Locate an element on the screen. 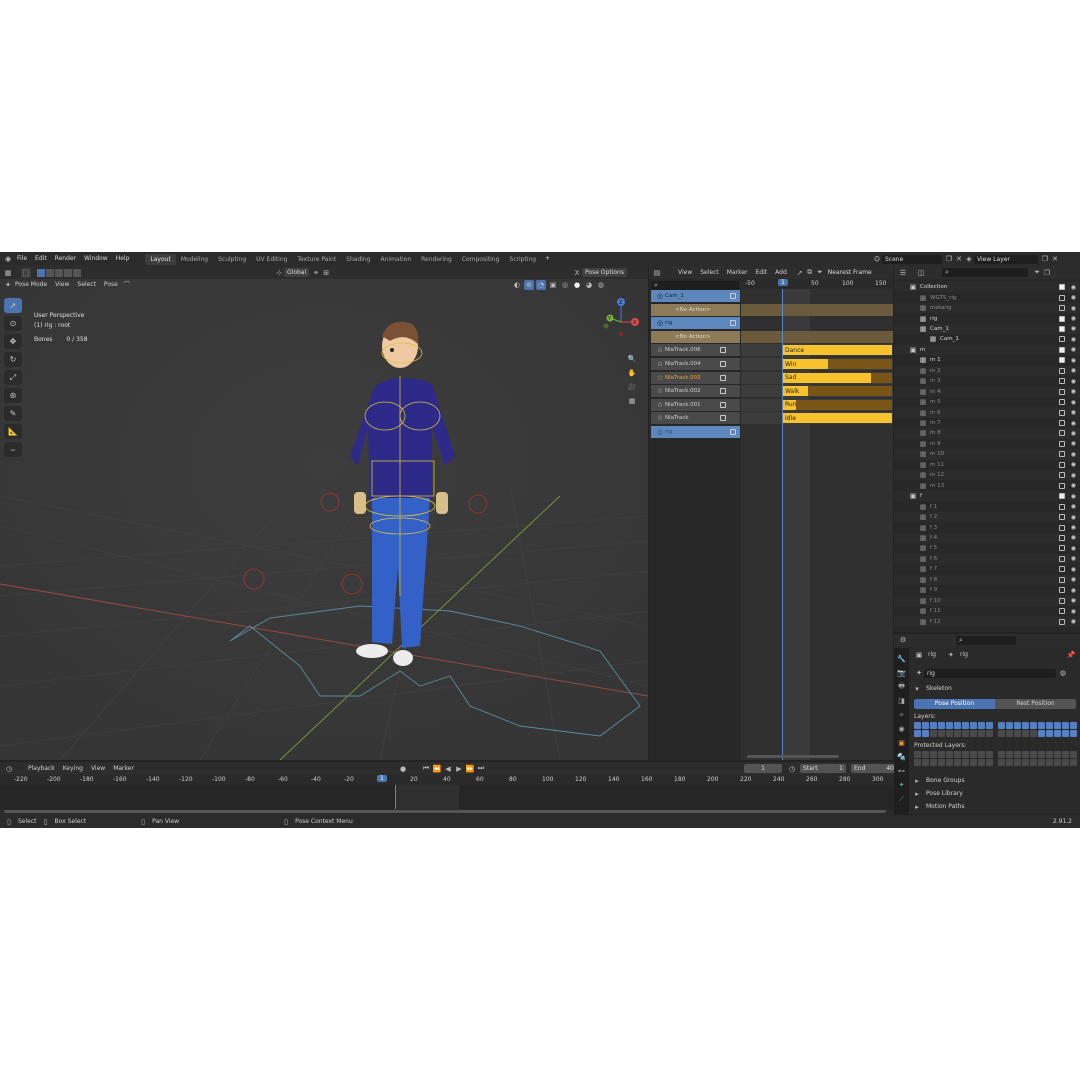 The image size is (1080, 1080). play-icon: ▶ is located at coordinates (459, 769).